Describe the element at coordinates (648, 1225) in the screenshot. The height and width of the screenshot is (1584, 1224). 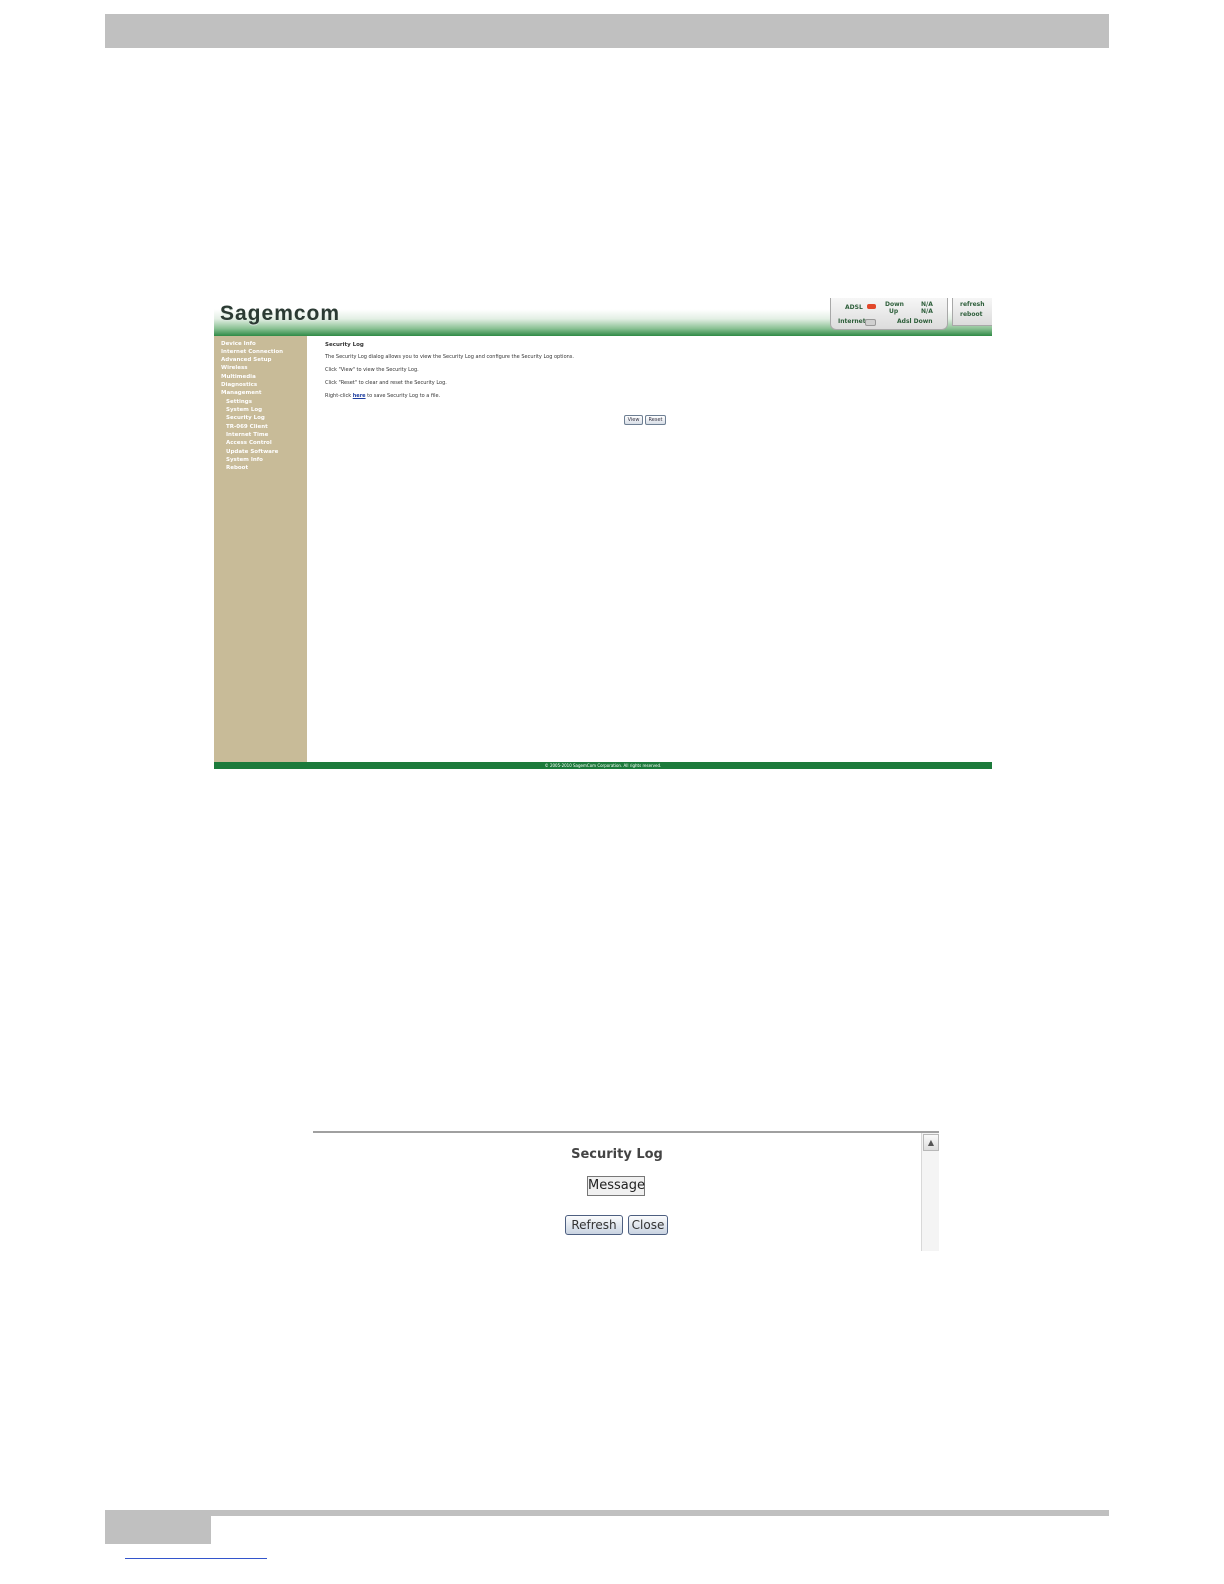
I see `close-button: Close` at that location.